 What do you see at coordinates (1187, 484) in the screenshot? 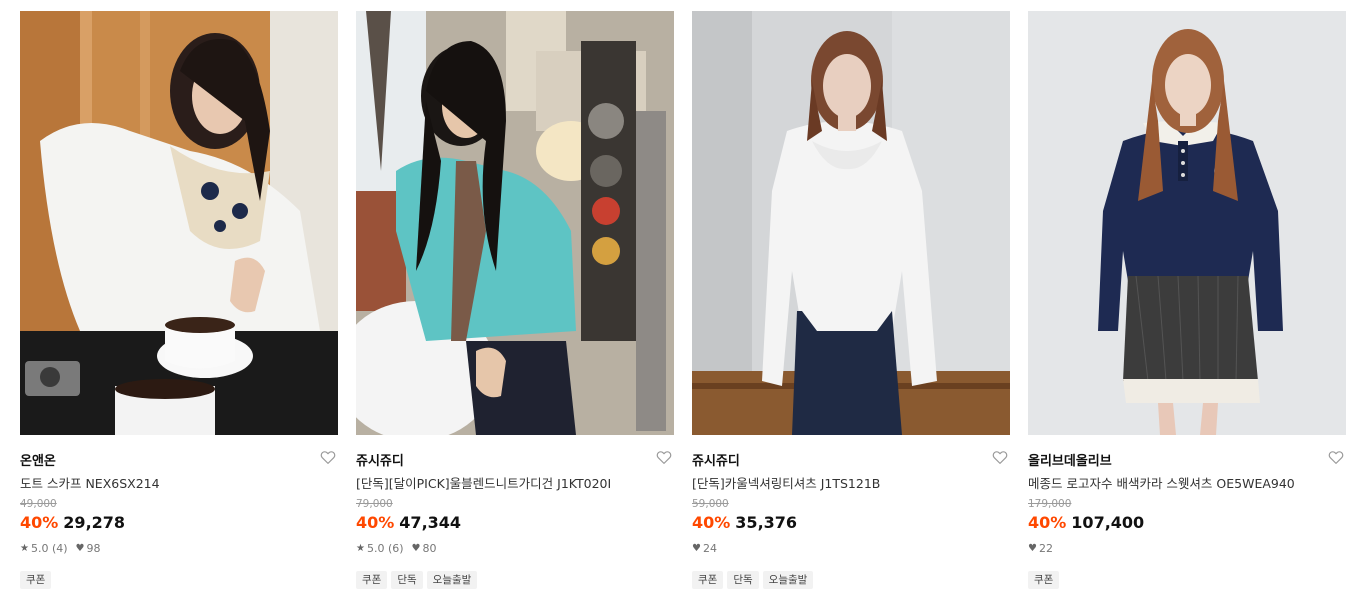
I see `product-title: 메종드 로고자수 배색카라 스웻셔츠 OE5WEA940` at bounding box center [1187, 484].